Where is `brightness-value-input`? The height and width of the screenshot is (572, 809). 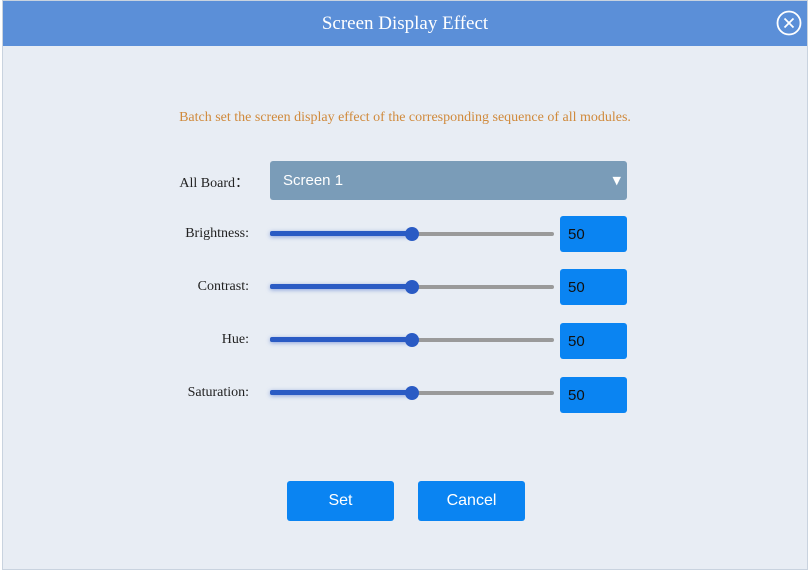
brightness-value-input is located at coordinates (593, 234).